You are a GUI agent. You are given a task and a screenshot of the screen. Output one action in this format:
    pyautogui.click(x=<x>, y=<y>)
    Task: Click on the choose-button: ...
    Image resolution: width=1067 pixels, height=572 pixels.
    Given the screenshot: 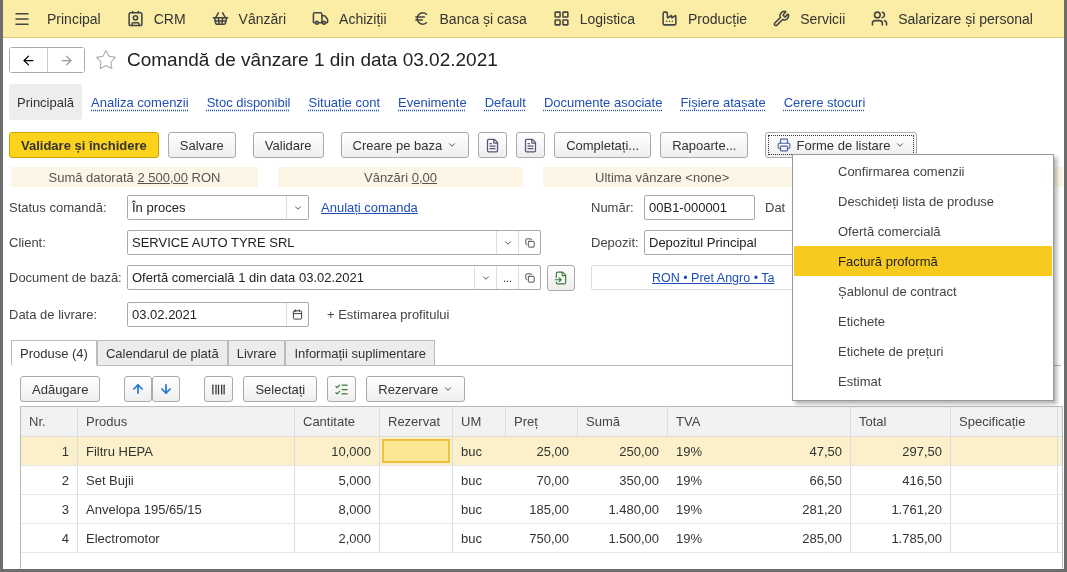 What is the action you would take?
    pyautogui.click(x=507, y=277)
    